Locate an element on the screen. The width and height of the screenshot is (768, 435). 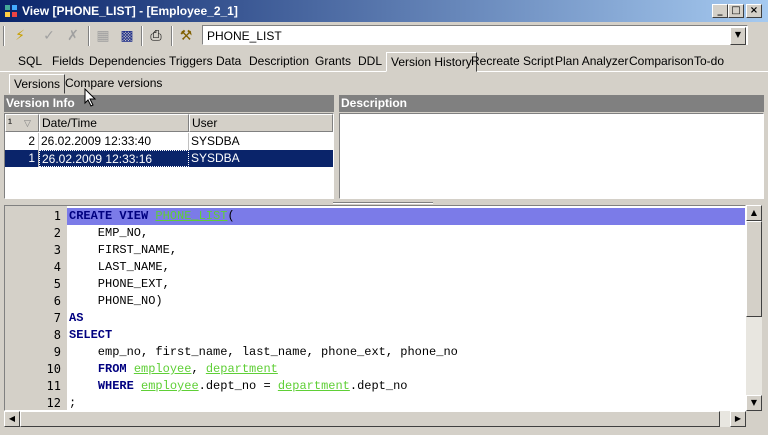
vertical-scrollbar: ▲ ▼ is located at coordinates (754, 308).